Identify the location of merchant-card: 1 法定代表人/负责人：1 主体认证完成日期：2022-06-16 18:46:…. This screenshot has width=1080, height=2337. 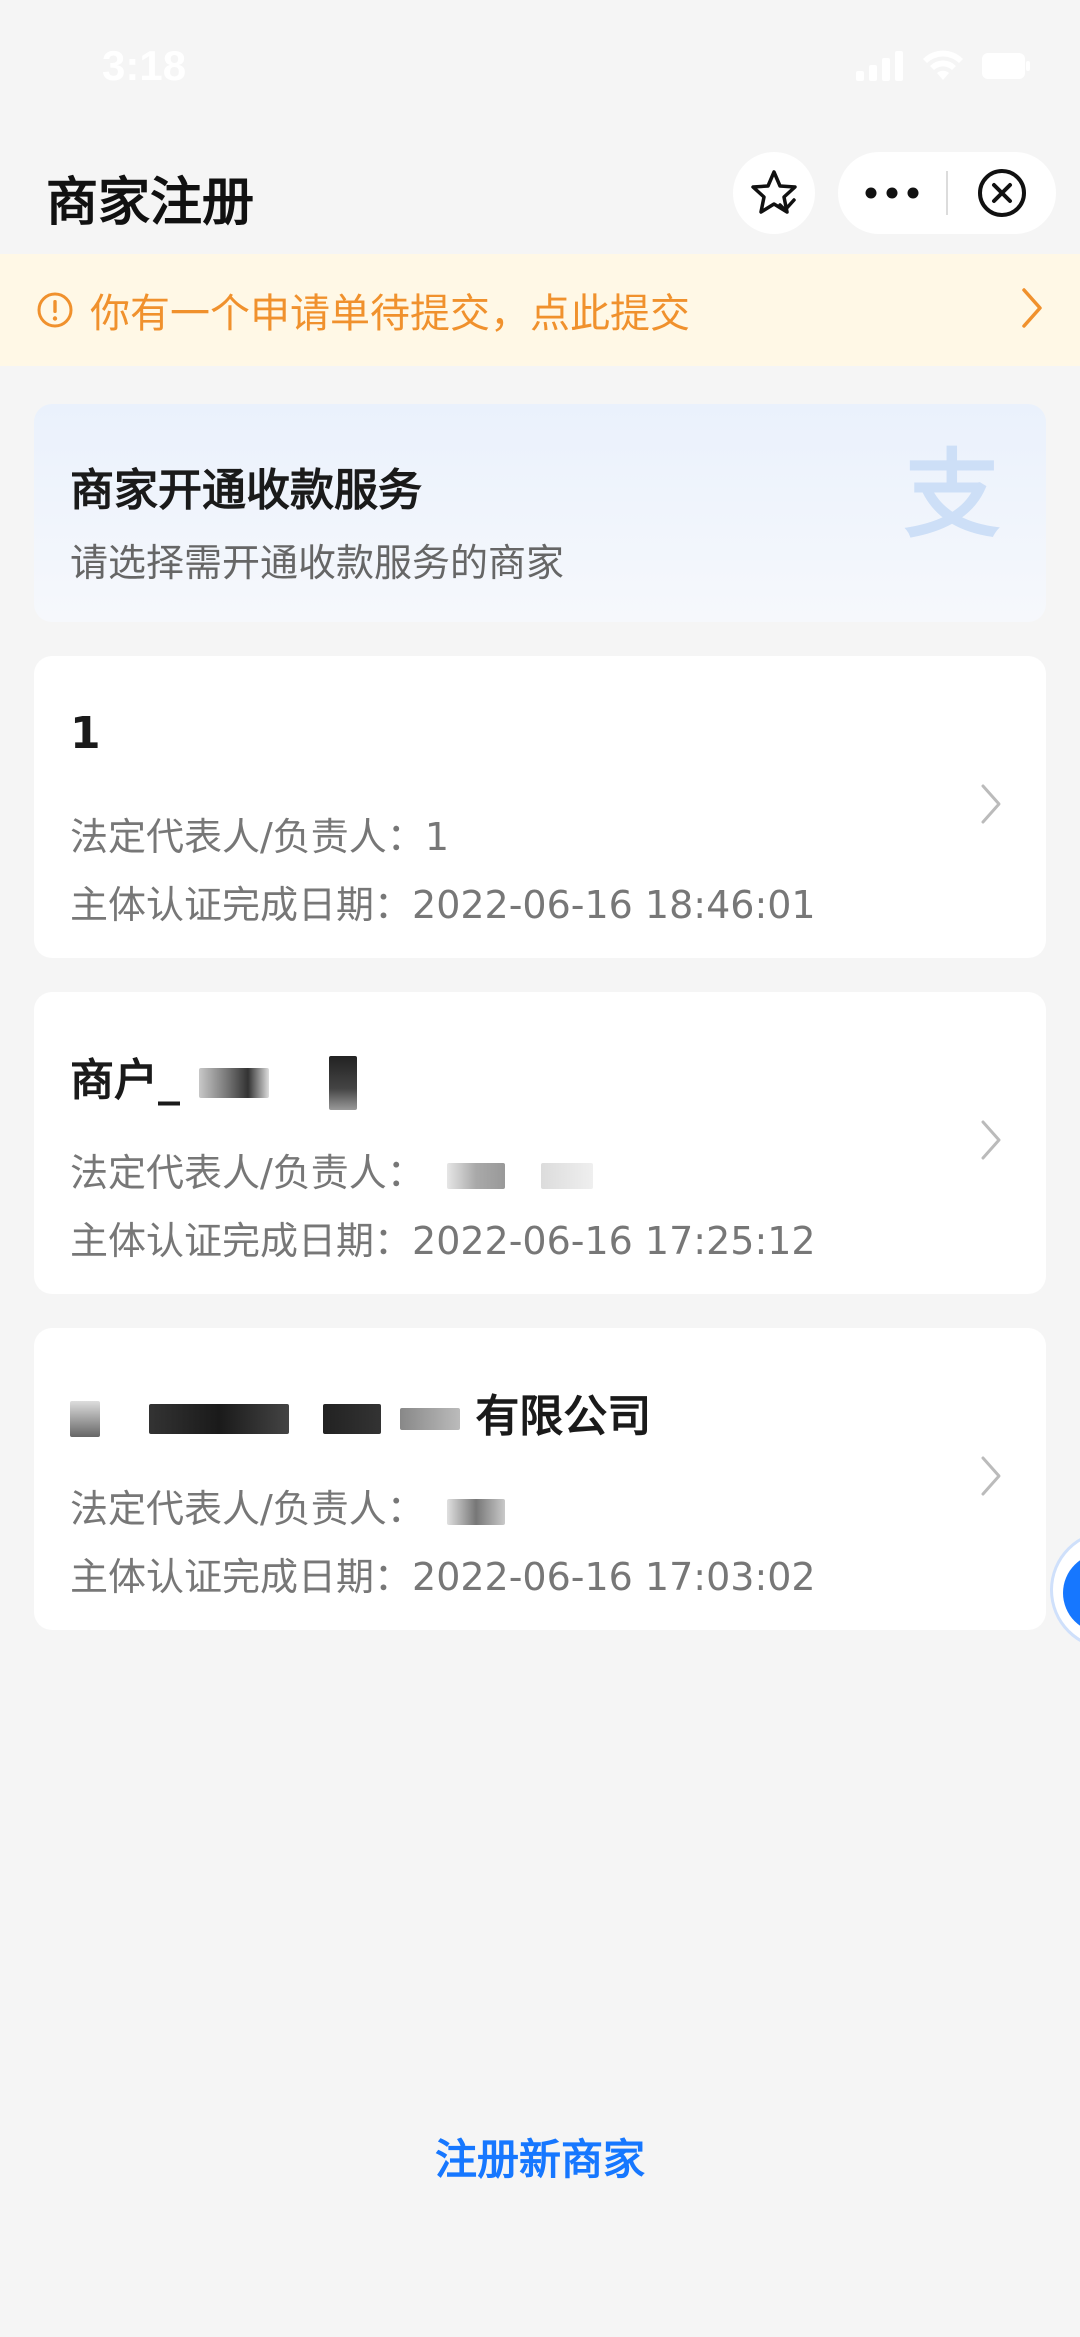
(540, 807).